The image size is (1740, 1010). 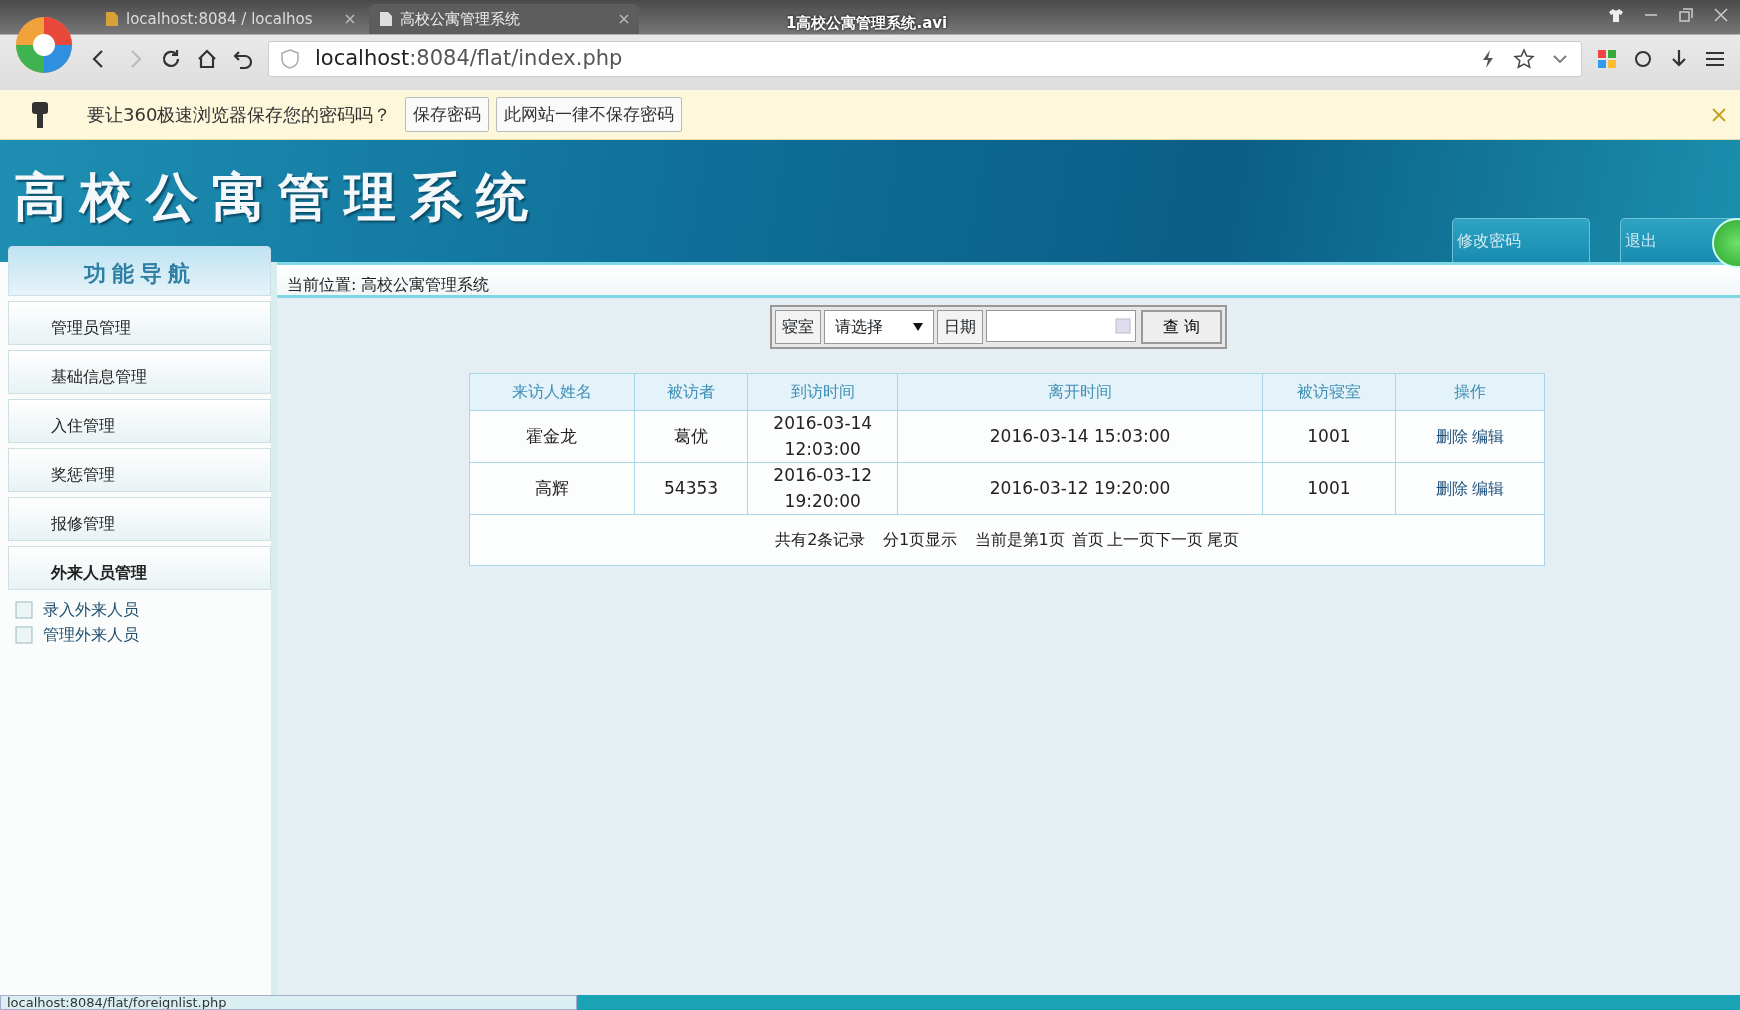 What do you see at coordinates (1616, 15) in the screenshot?
I see `shirt-icon` at bounding box center [1616, 15].